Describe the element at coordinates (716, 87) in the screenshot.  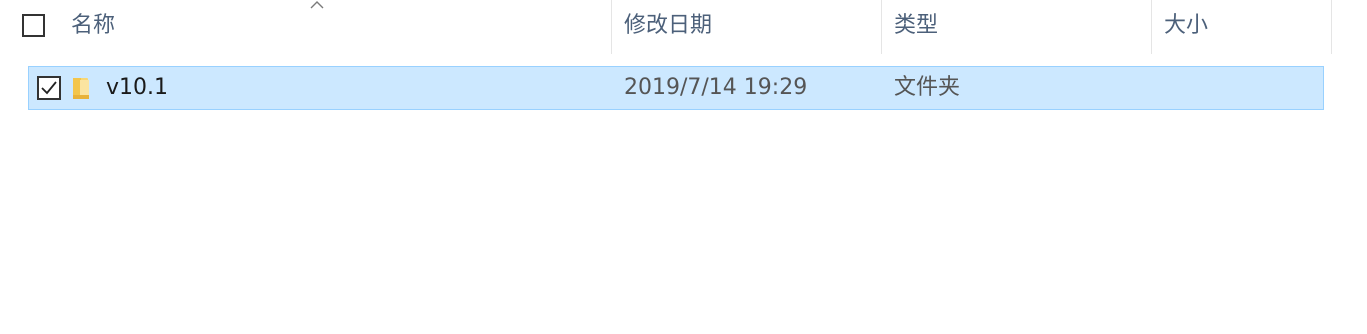
I see `file-modified-date: 2019/7/14 19:29` at that location.